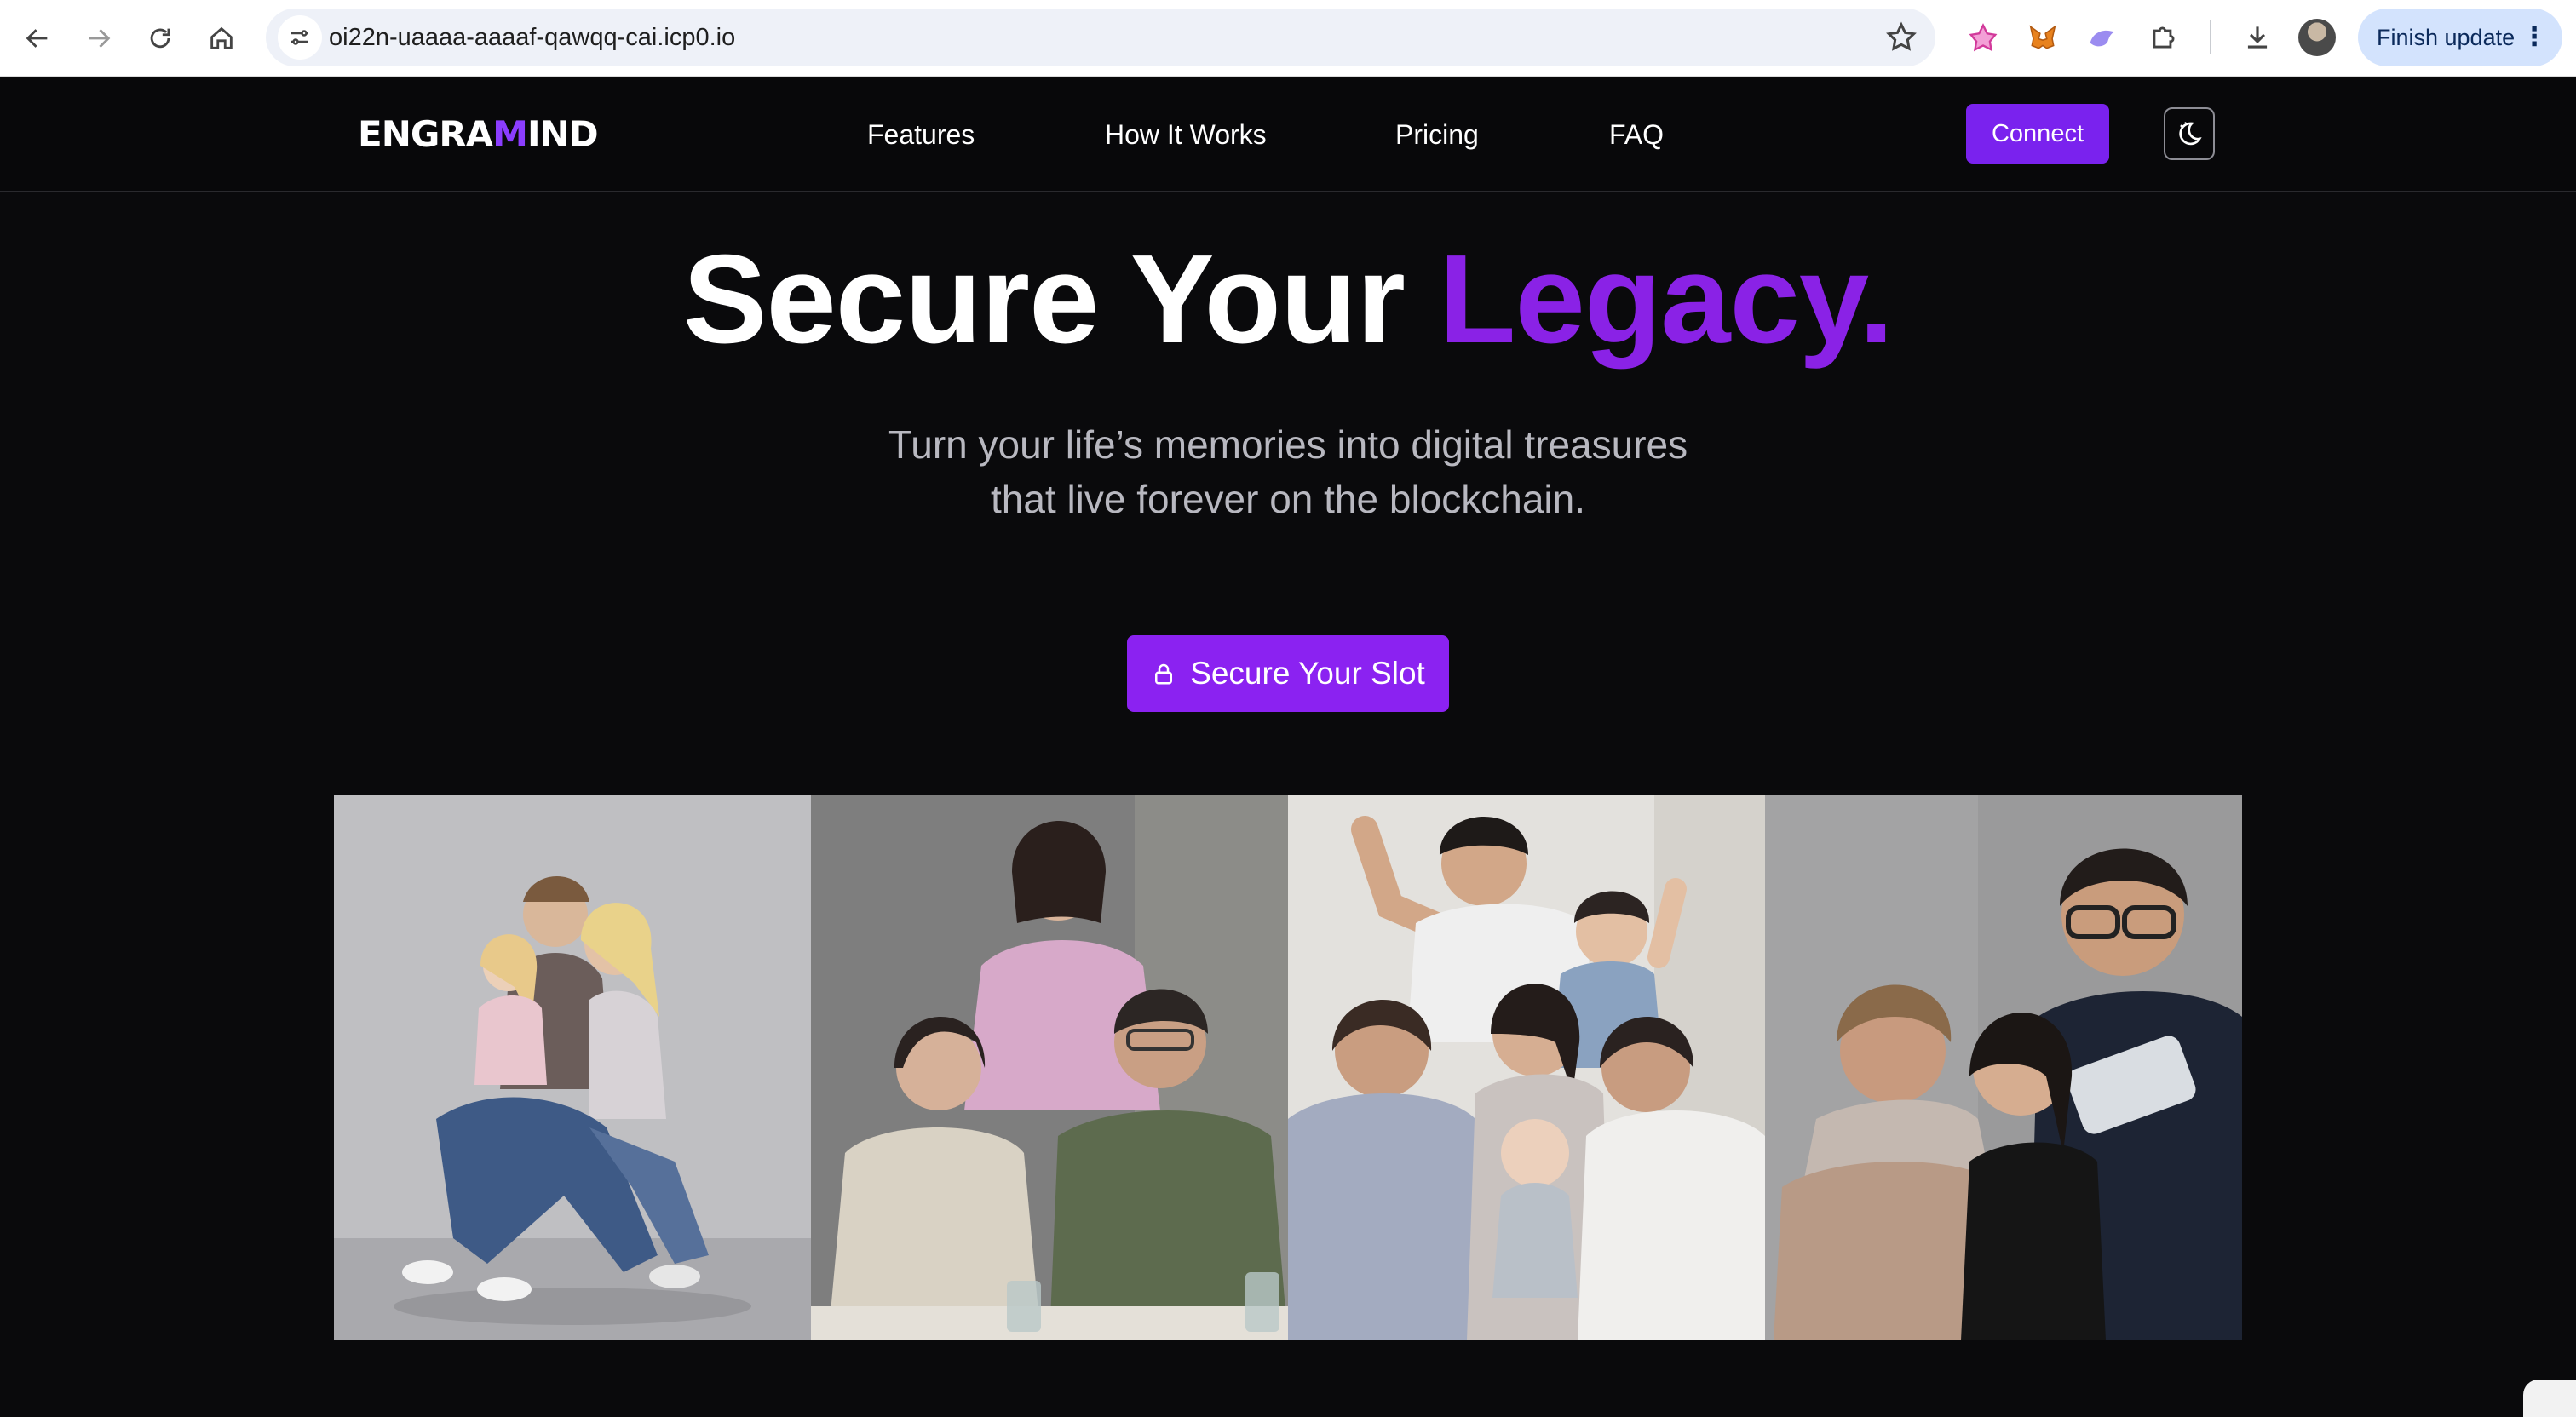 Image resolution: width=2576 pixels, height=1417 pixels. I want to click on metamask-icon, so click(2043, 38).